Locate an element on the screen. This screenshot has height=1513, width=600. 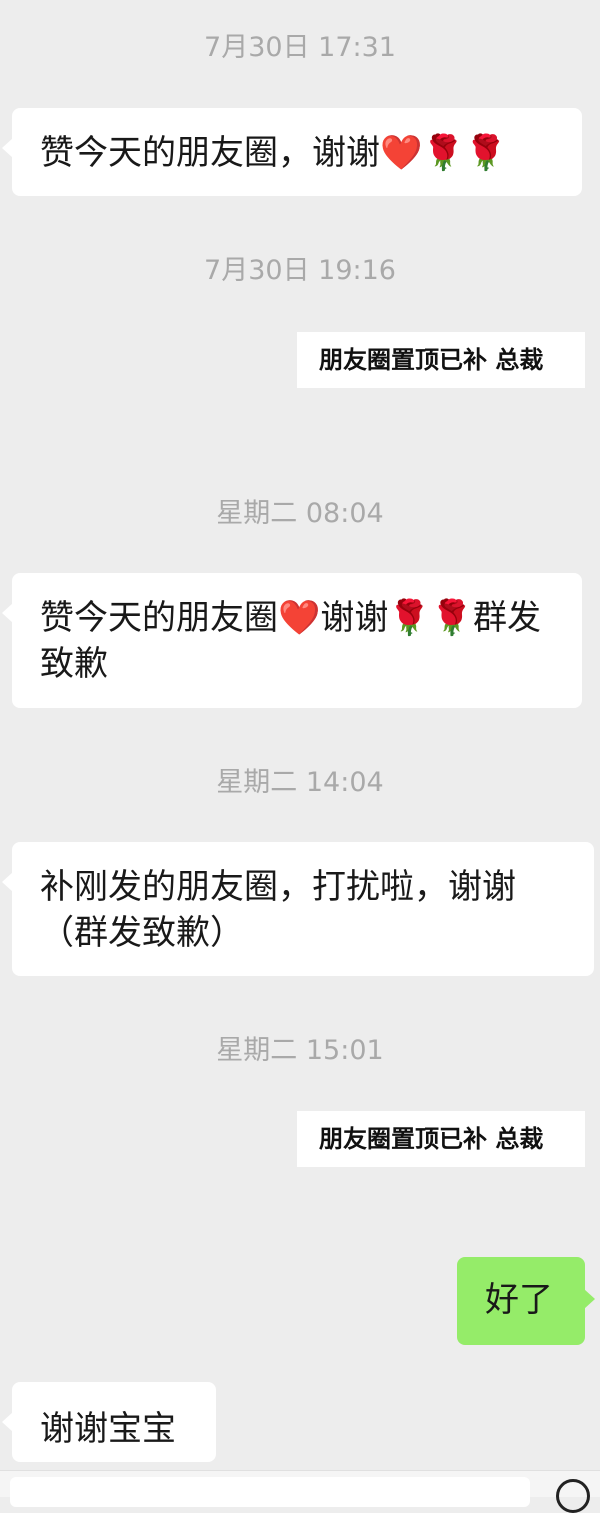
message-input is located at coordinates (270, 1492).